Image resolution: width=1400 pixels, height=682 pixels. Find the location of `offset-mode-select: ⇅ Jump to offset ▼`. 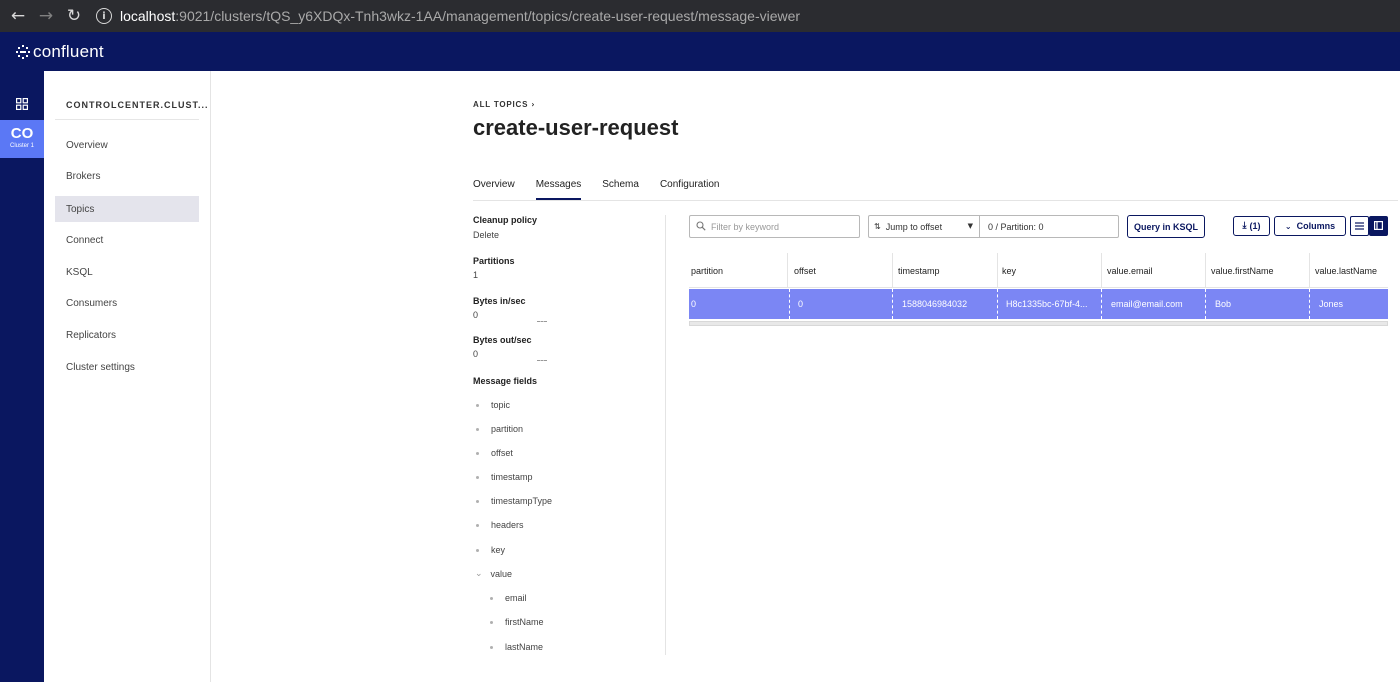

offset-mode-select: ⇅ Jump to offset ▼ is located at coordinates (924, 226).